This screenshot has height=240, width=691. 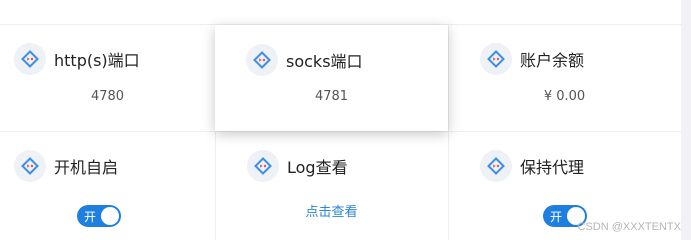 I want to click on card-title: socks端口, so click(x=324, y=61).